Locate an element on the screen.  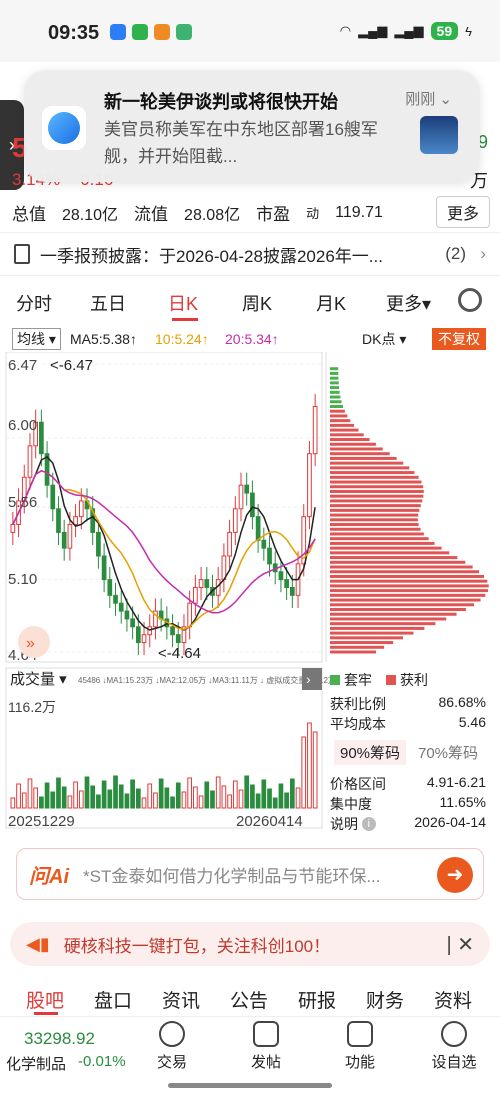
volume-selector: 成交量 ▾ is located at coordinates (38, 679).